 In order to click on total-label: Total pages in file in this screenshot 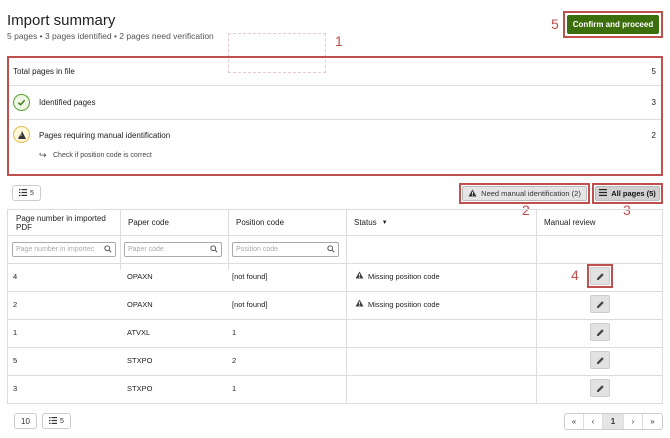, I will do `click(44, 71)`.